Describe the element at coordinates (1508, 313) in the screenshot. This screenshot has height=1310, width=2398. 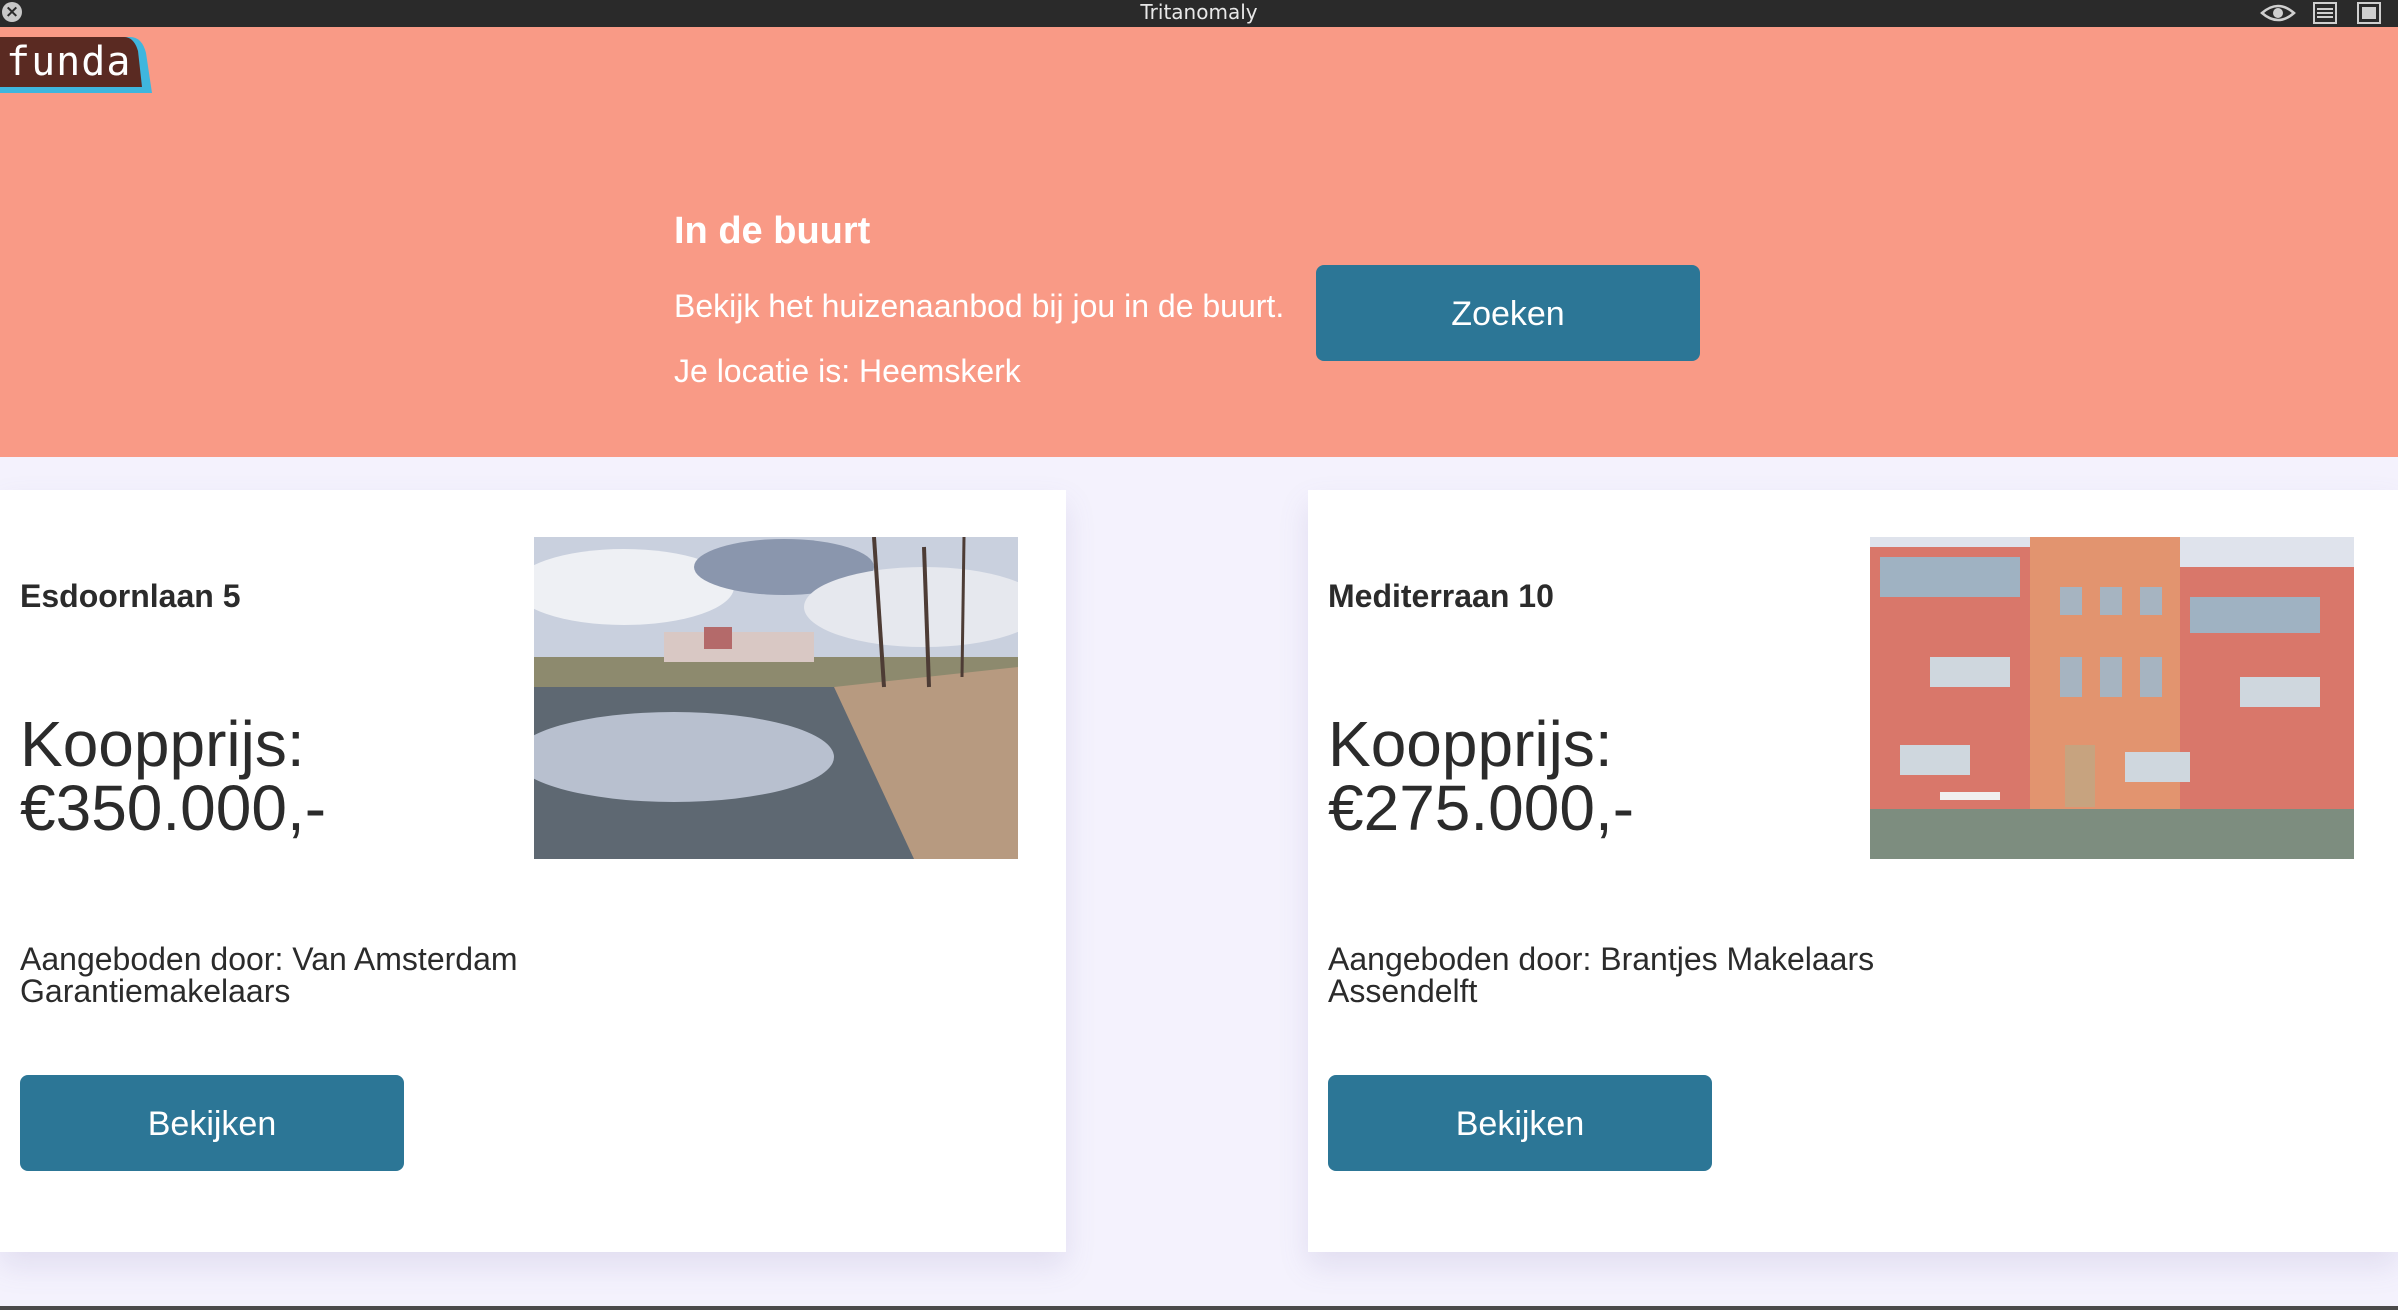
I see `search-button: Zoeken` at that location.